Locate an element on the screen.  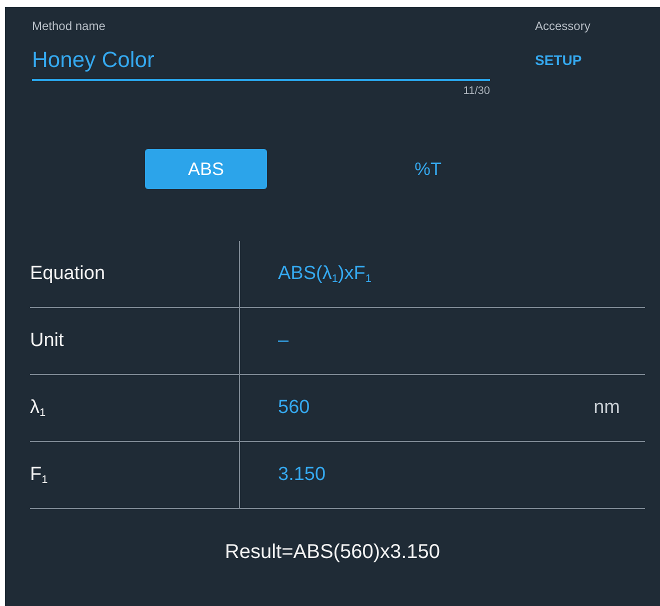
unit-label: nm is located at coordinates (607, 408).